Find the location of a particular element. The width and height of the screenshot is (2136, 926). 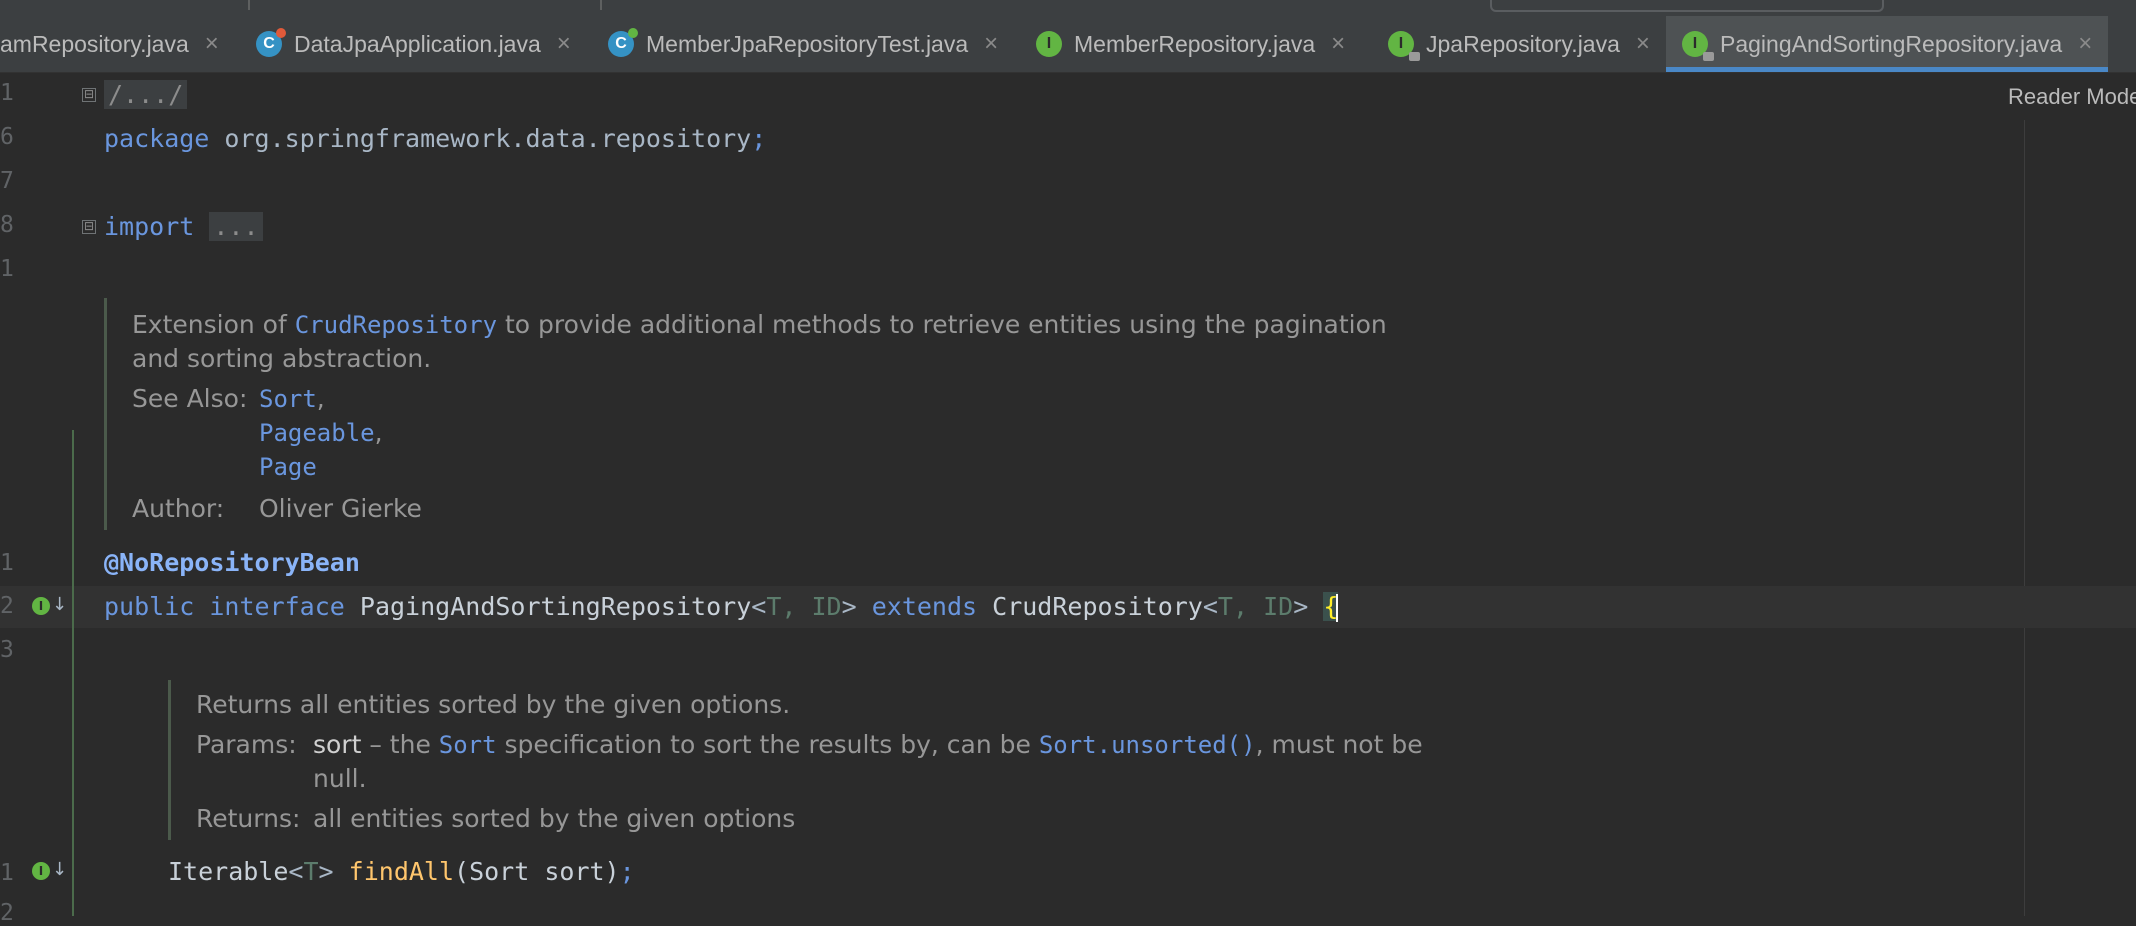

code-line-header-fold: /.../ is located at coordinates (146, 94).